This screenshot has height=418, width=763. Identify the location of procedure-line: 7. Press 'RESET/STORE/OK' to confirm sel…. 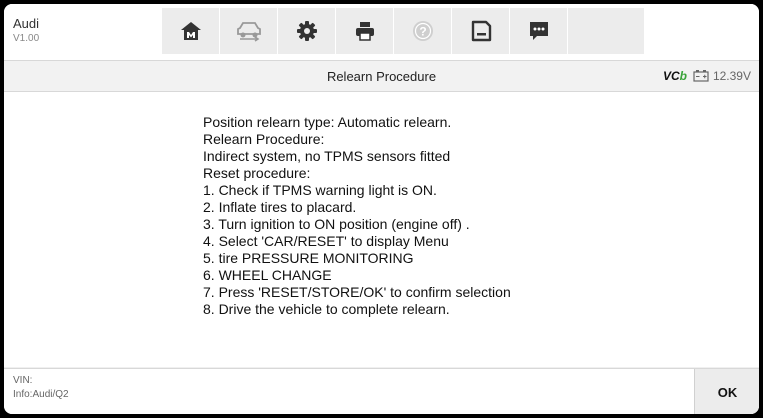
(357, 292).